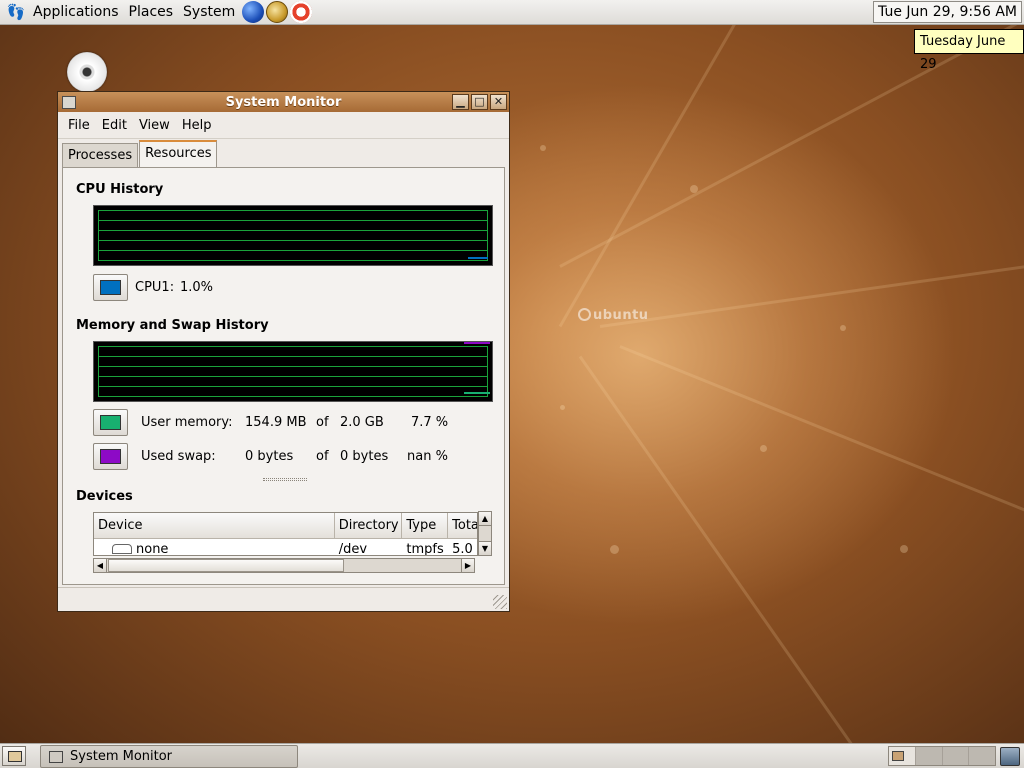 The height and width of the screenshot is (768, 1024). What do you see at coordinates (621, 315) in the screenshot?
I see `ubuntu-logo-text: ubuntu` at bounding box center [621, 315].